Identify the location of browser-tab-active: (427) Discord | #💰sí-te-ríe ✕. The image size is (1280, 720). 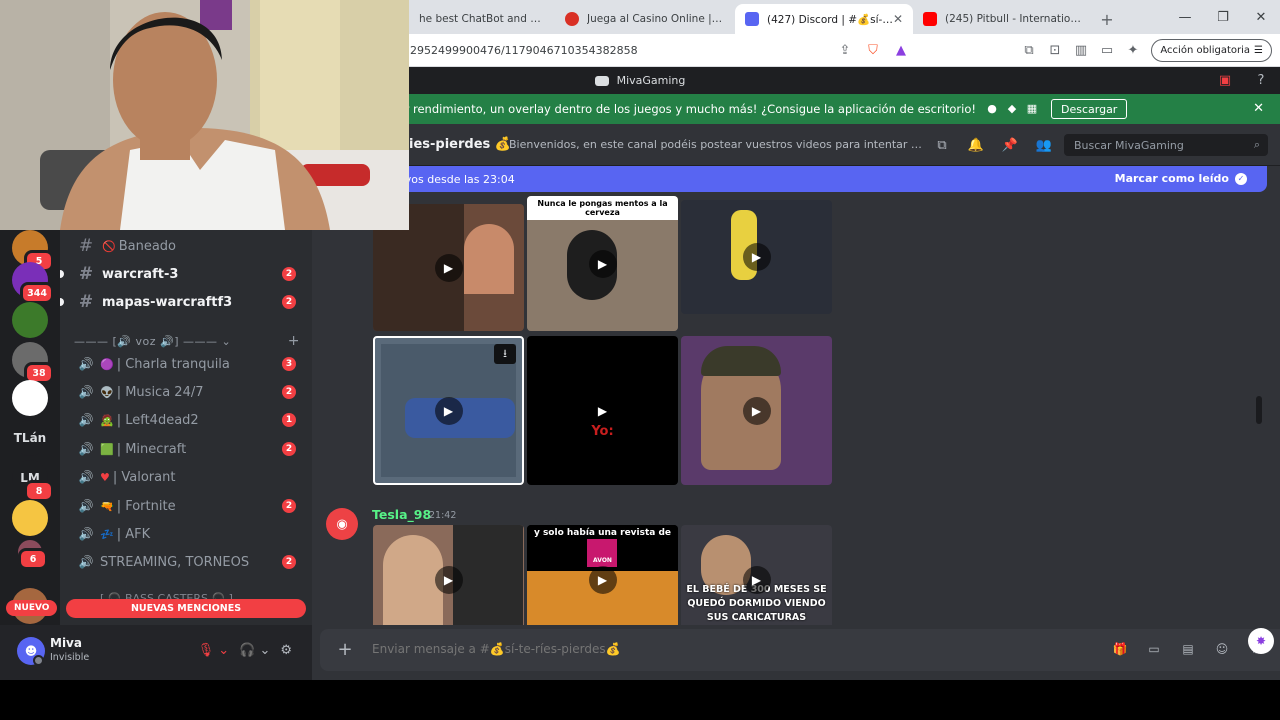
(824, 19).